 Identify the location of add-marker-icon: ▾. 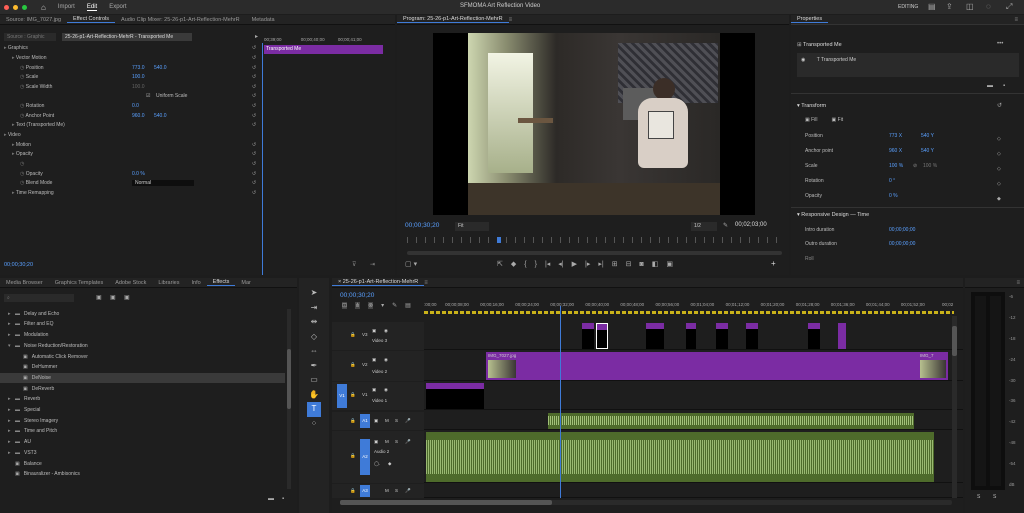
(382, 305).